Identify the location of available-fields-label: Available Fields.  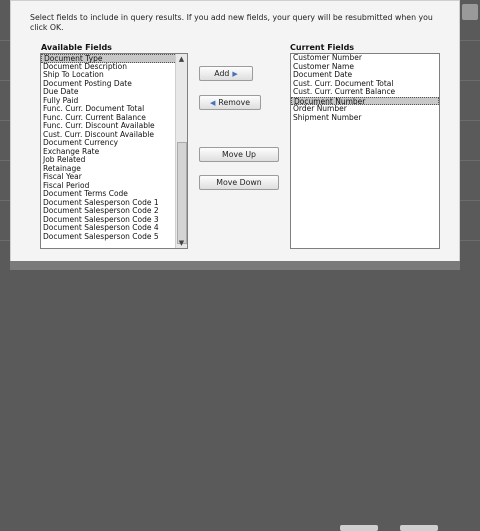
(76, 47).